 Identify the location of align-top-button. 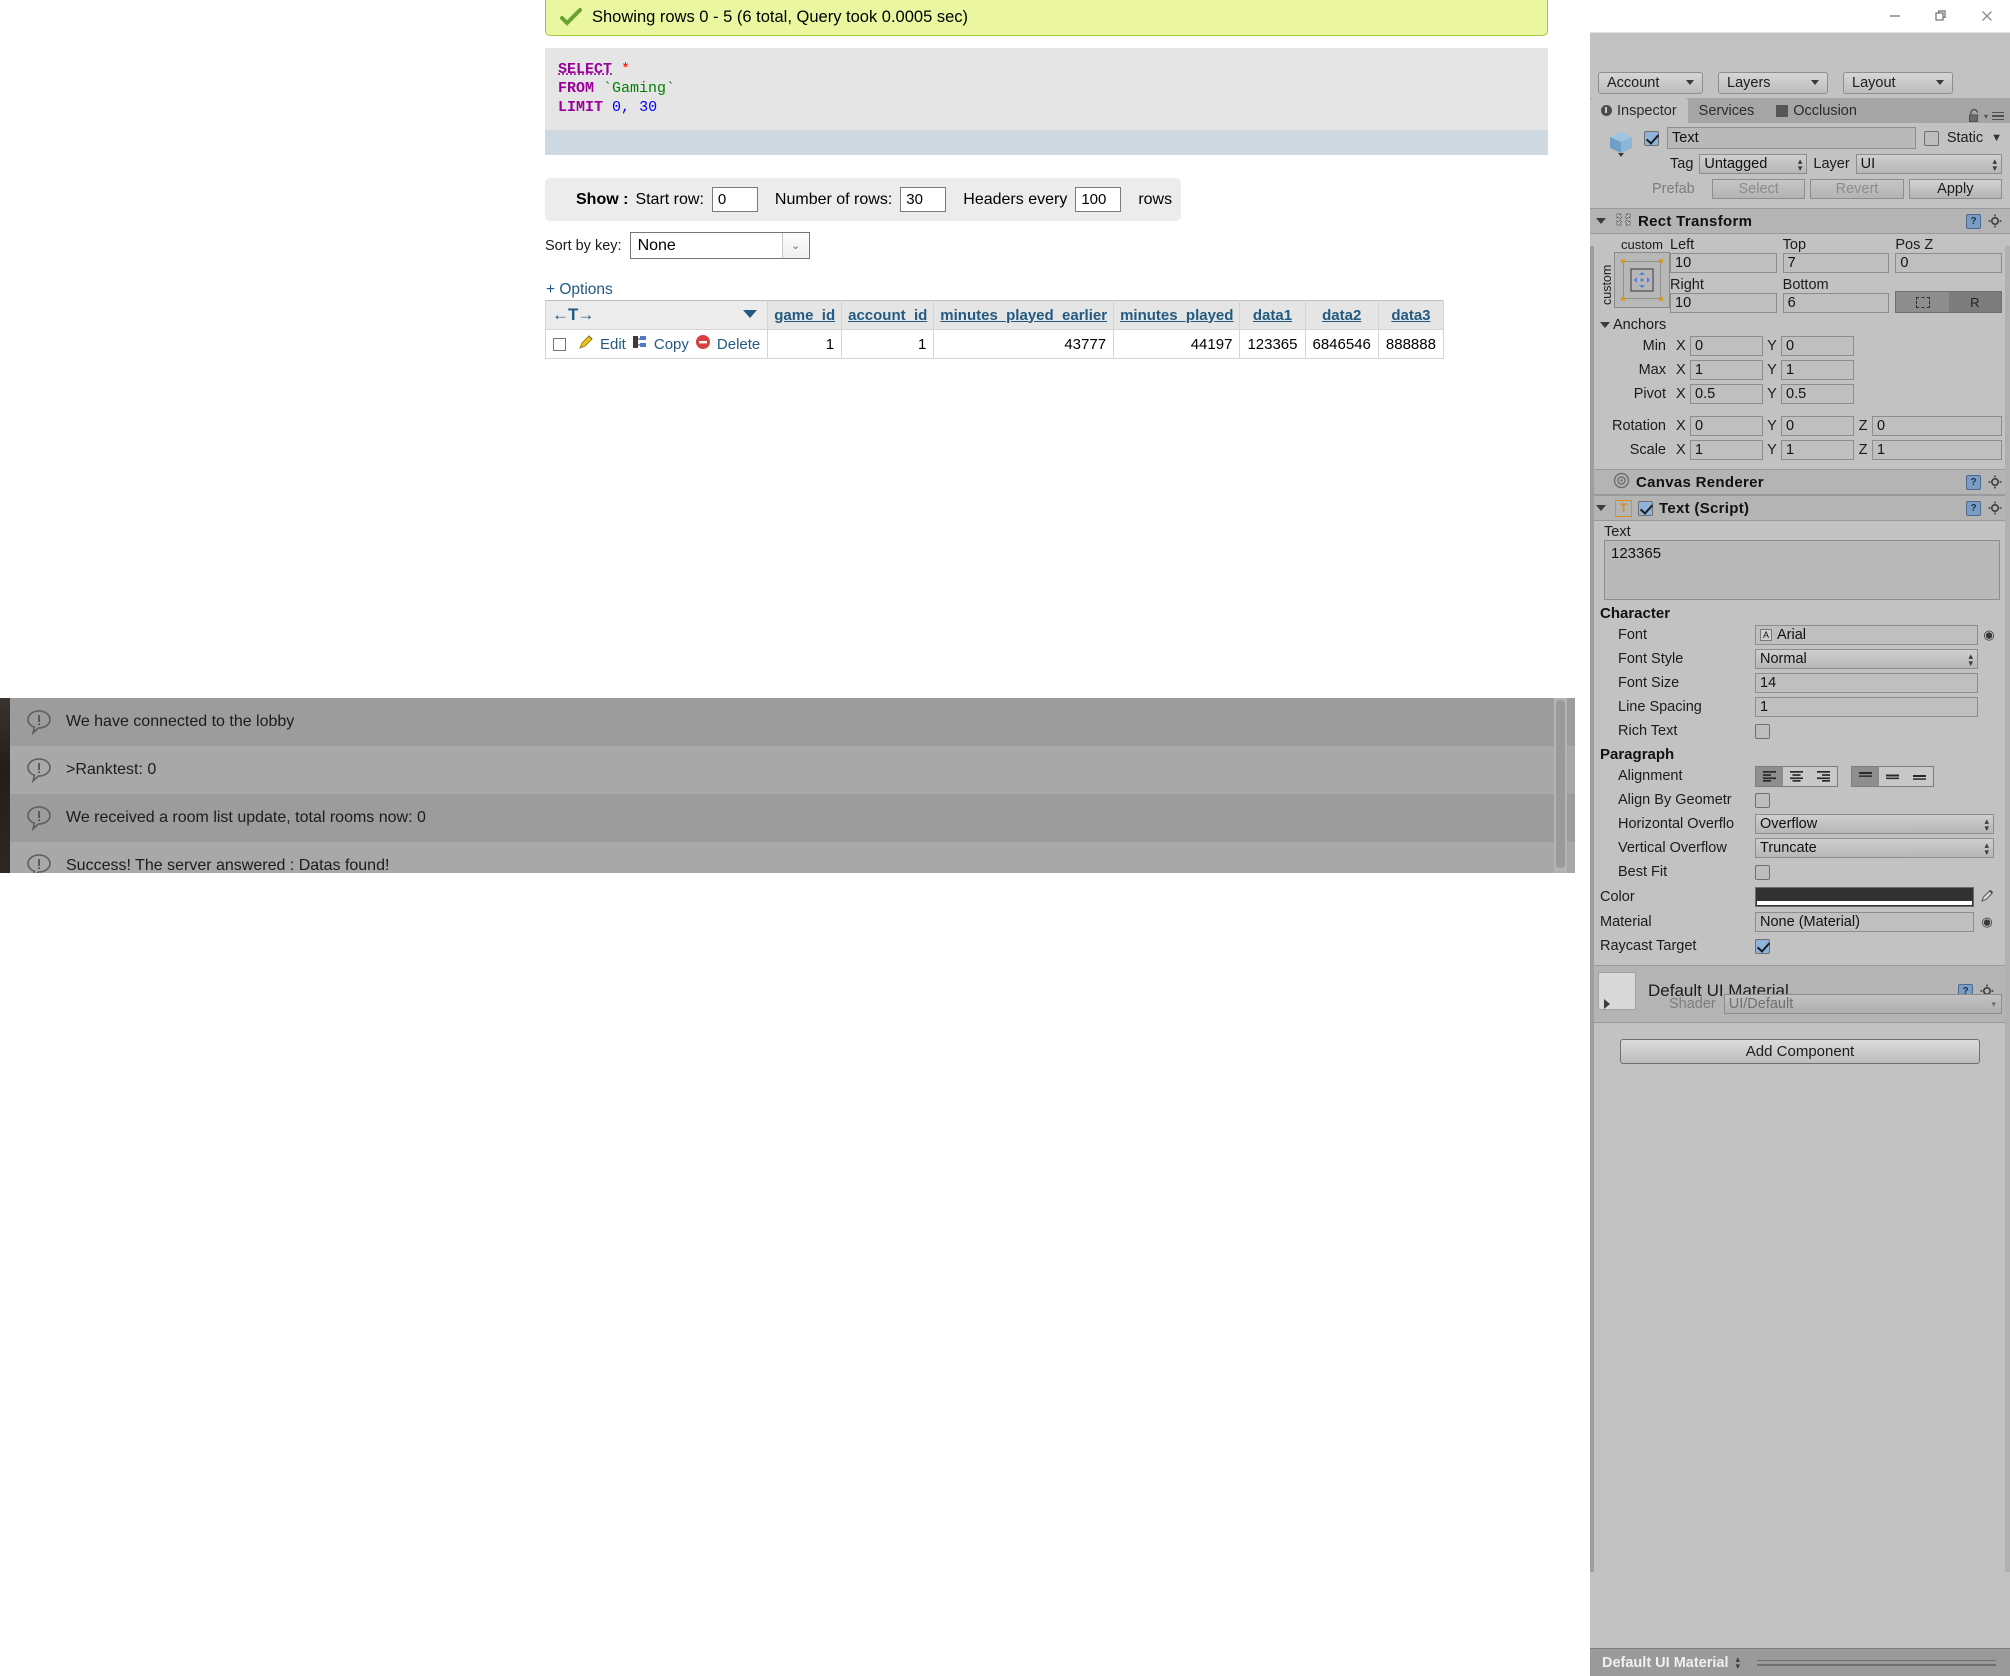
(1865, 776).